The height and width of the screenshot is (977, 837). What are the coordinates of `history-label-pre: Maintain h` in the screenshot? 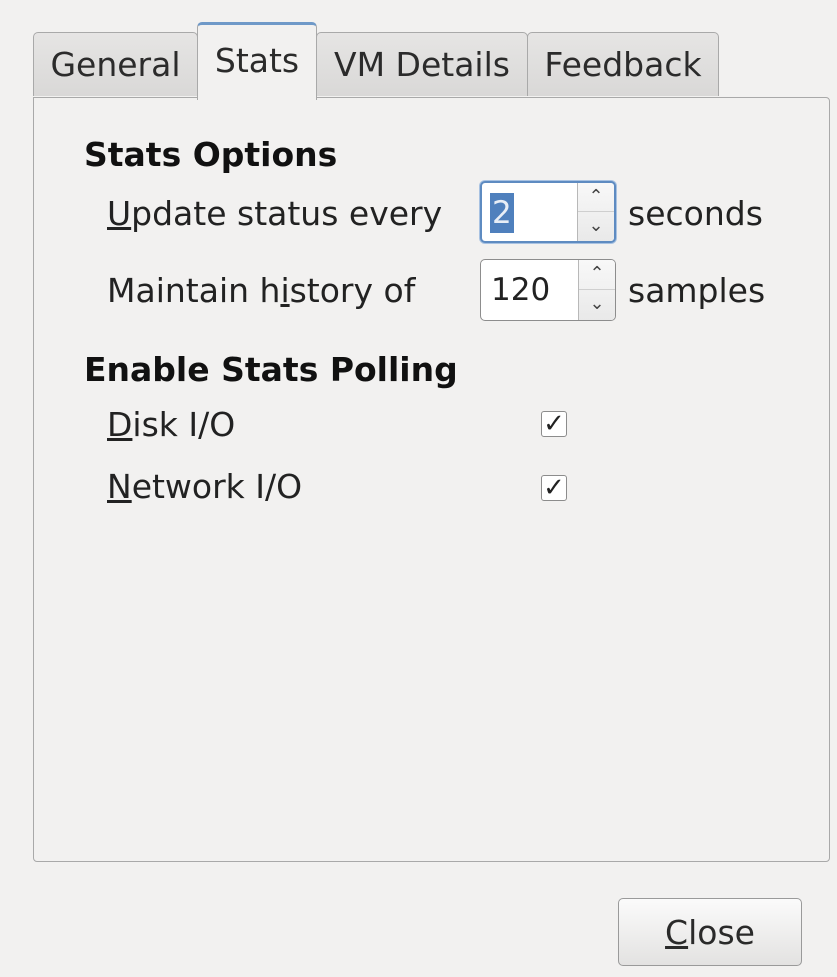 It's located at (194, 290).